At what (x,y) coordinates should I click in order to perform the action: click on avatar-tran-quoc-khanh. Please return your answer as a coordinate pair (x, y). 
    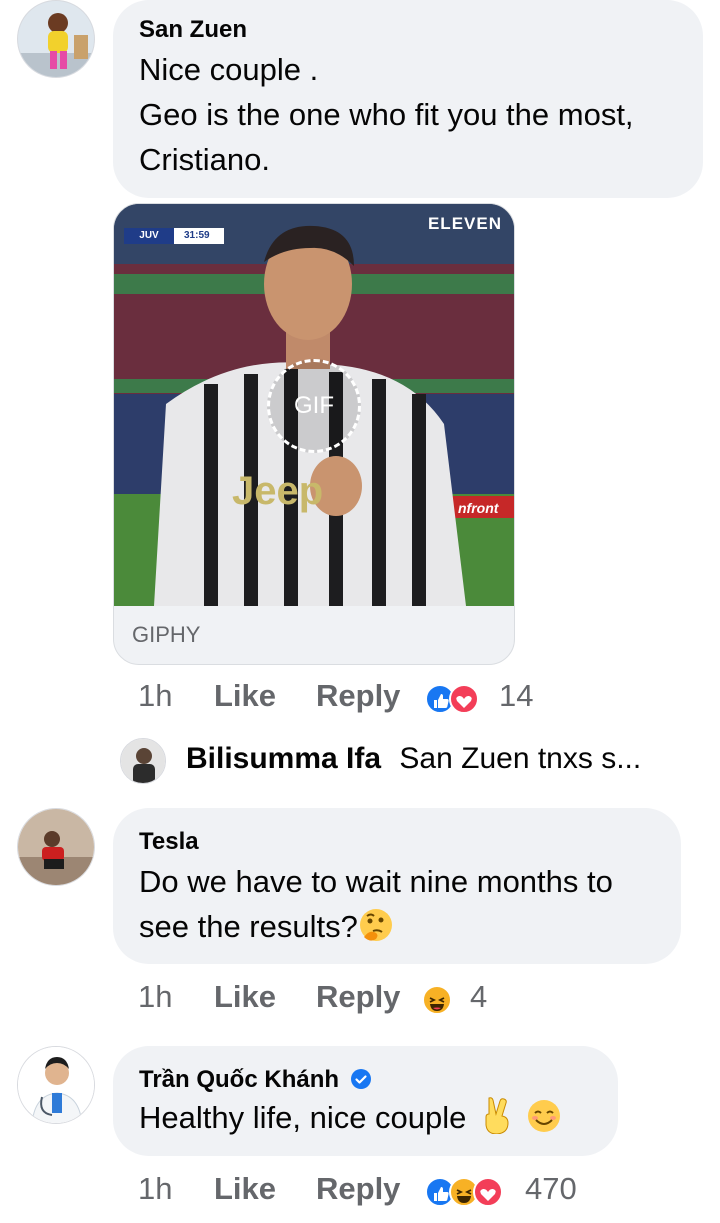
    Looking at the image, I should click on (56, 1085).